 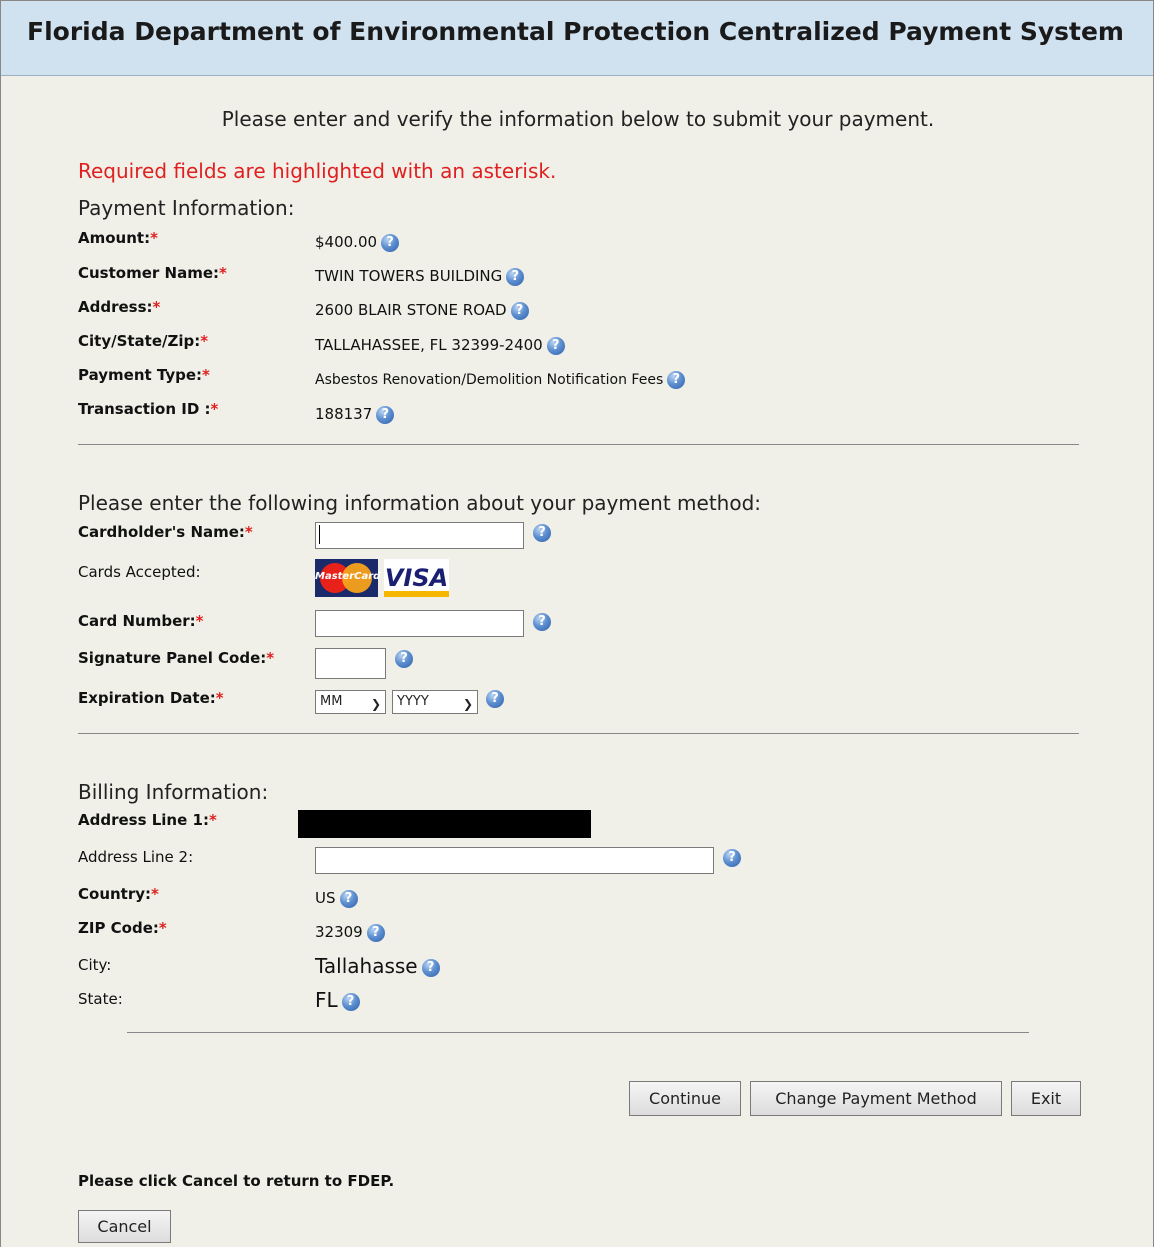 What do you see at coordinates (422, 310) in the screenshot?
I see `address-value: 2600 BLAIR STONE ROAD?` at bounding box center [422, 310].